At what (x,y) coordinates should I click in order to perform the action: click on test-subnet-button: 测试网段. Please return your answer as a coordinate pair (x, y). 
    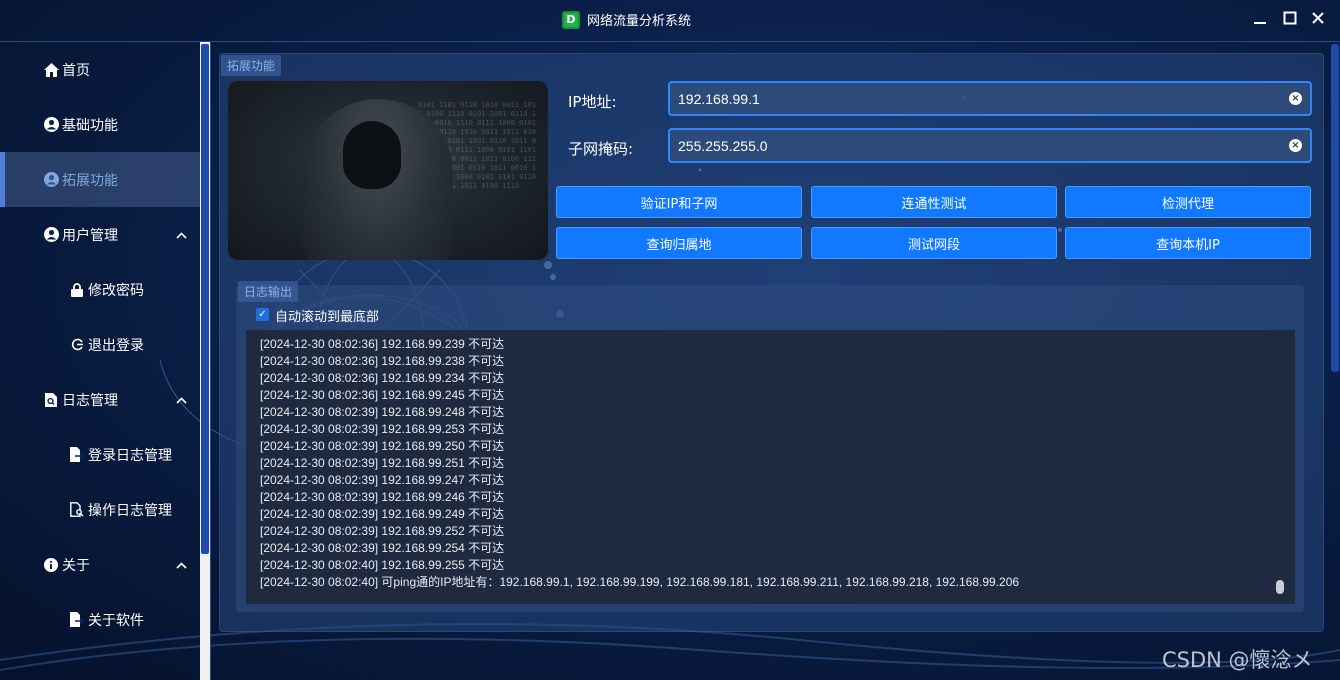
    Looking at the image, I should click on (934, 243).